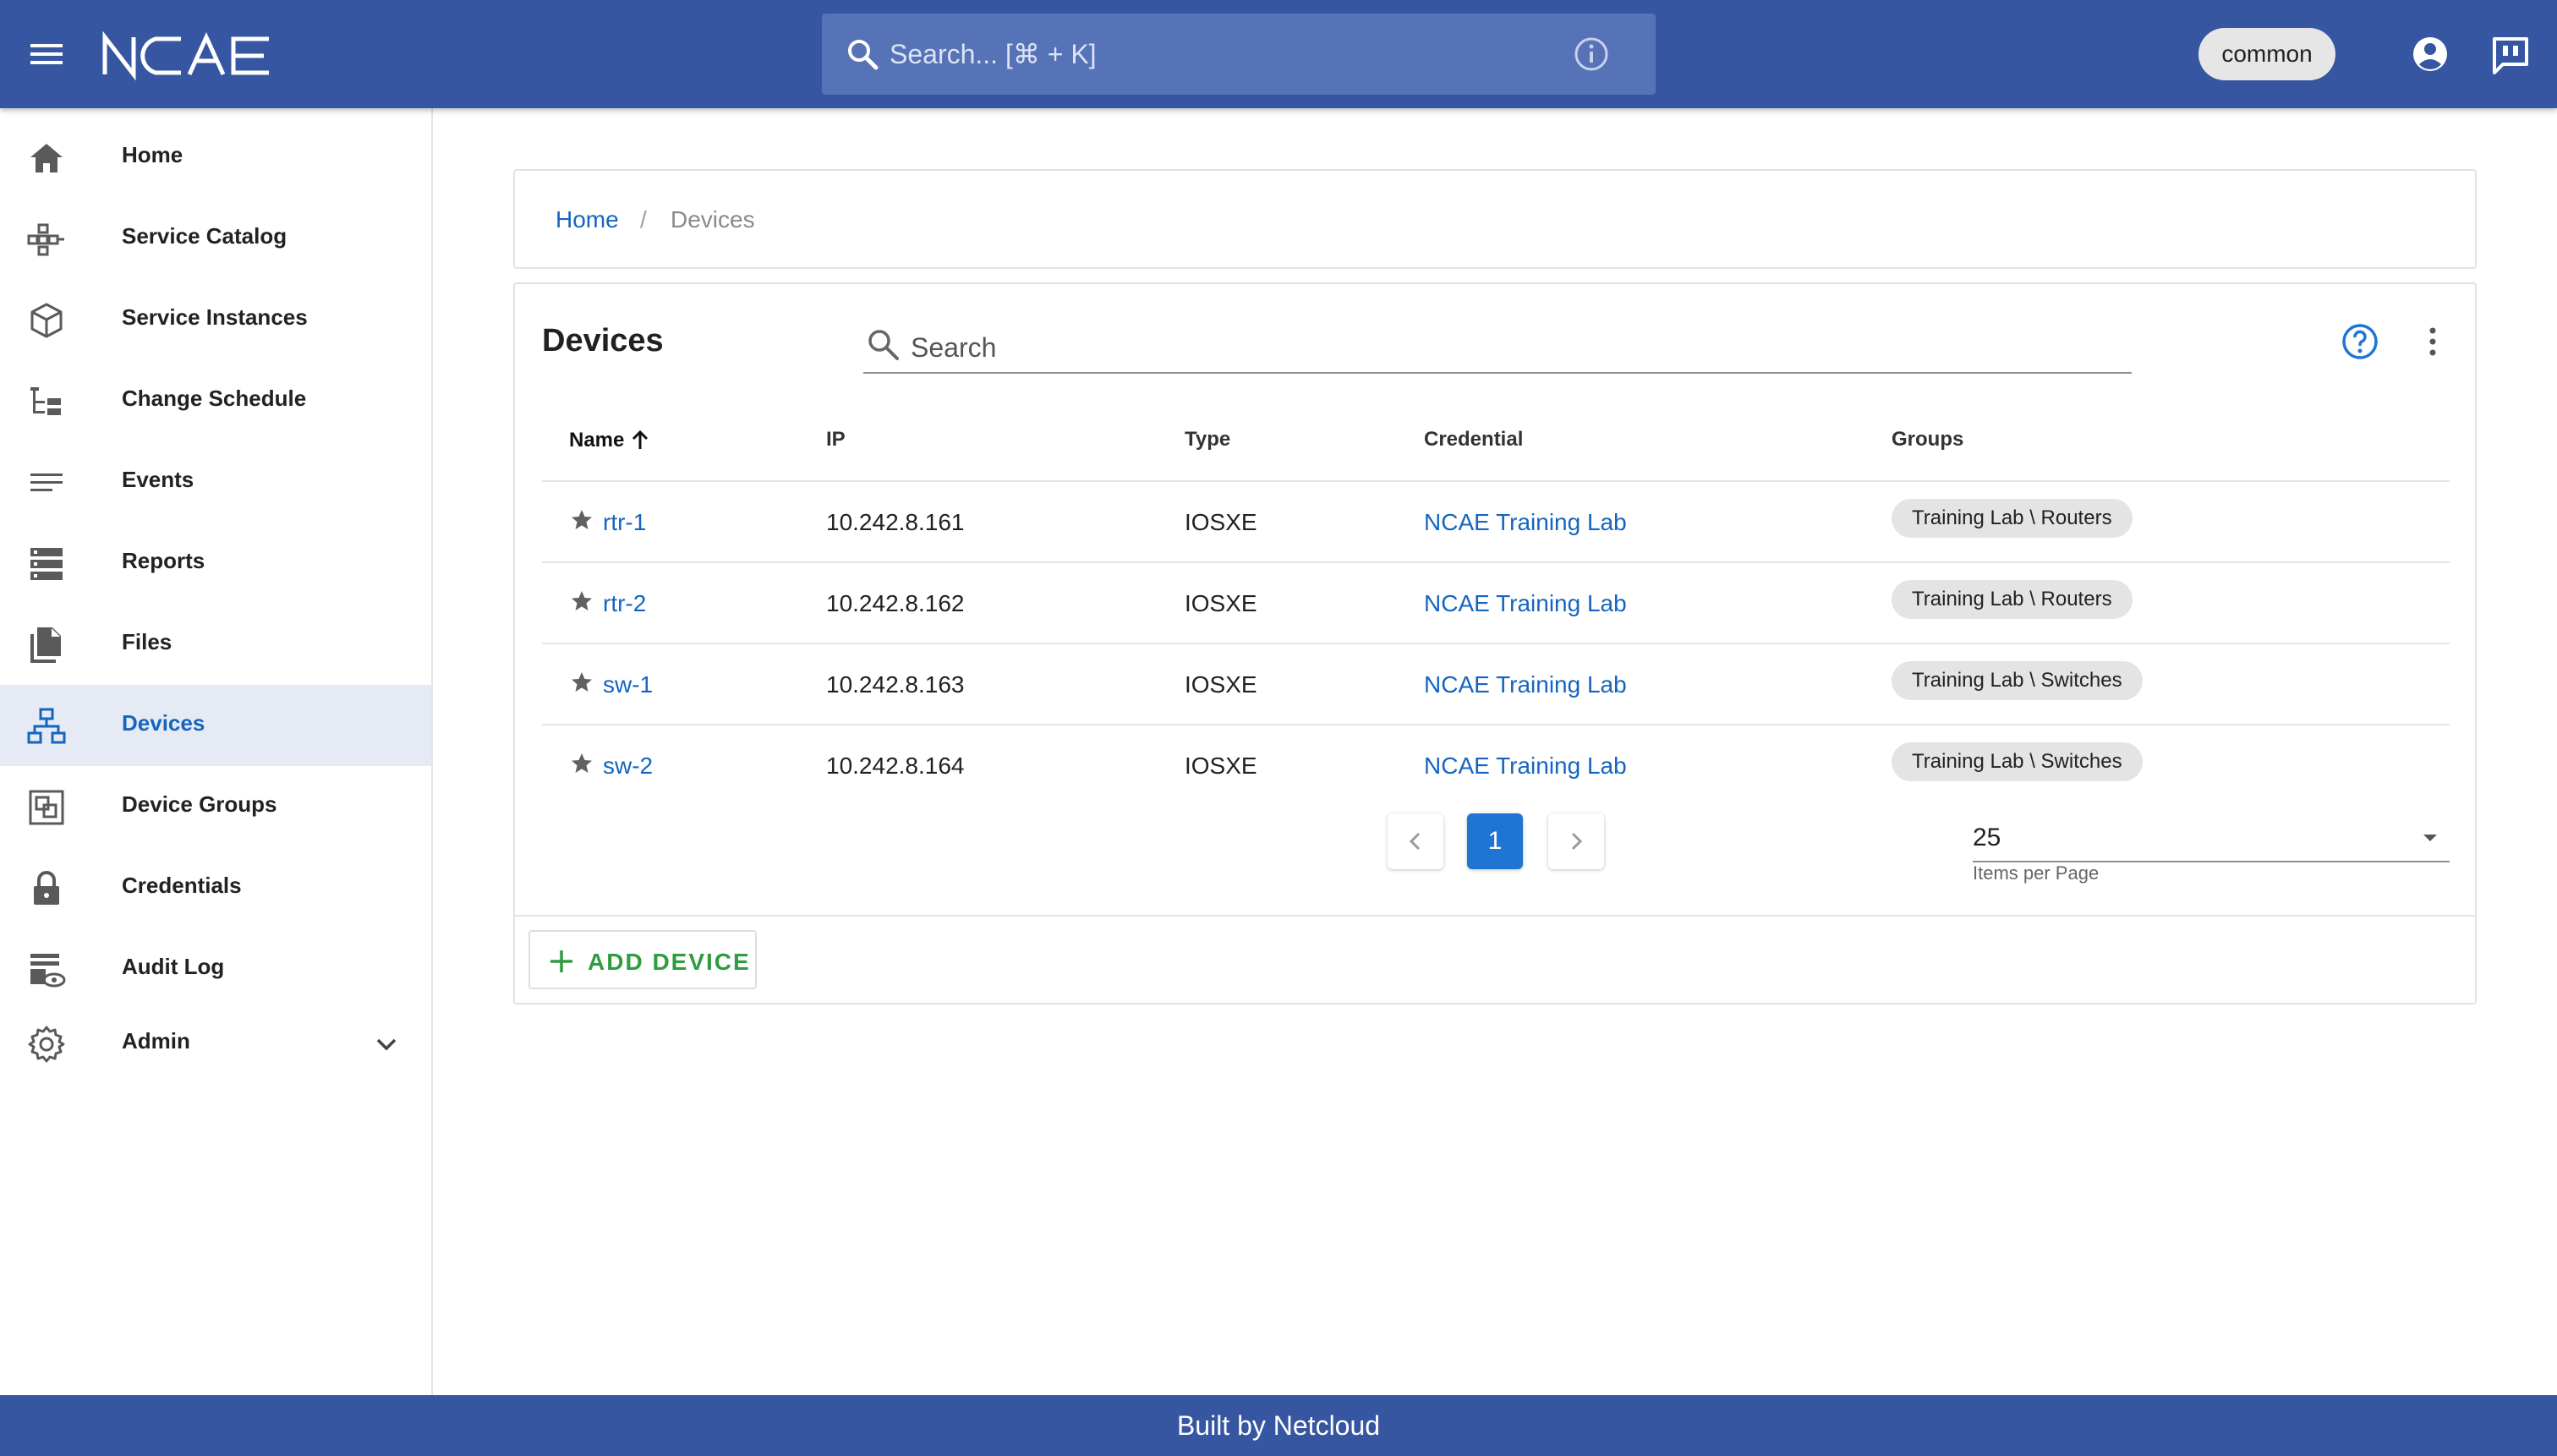 The image size is (2557, 1456). Describe the element at coordinates (187, 55) in the screenshot. I see `ncae-logo` at that location.